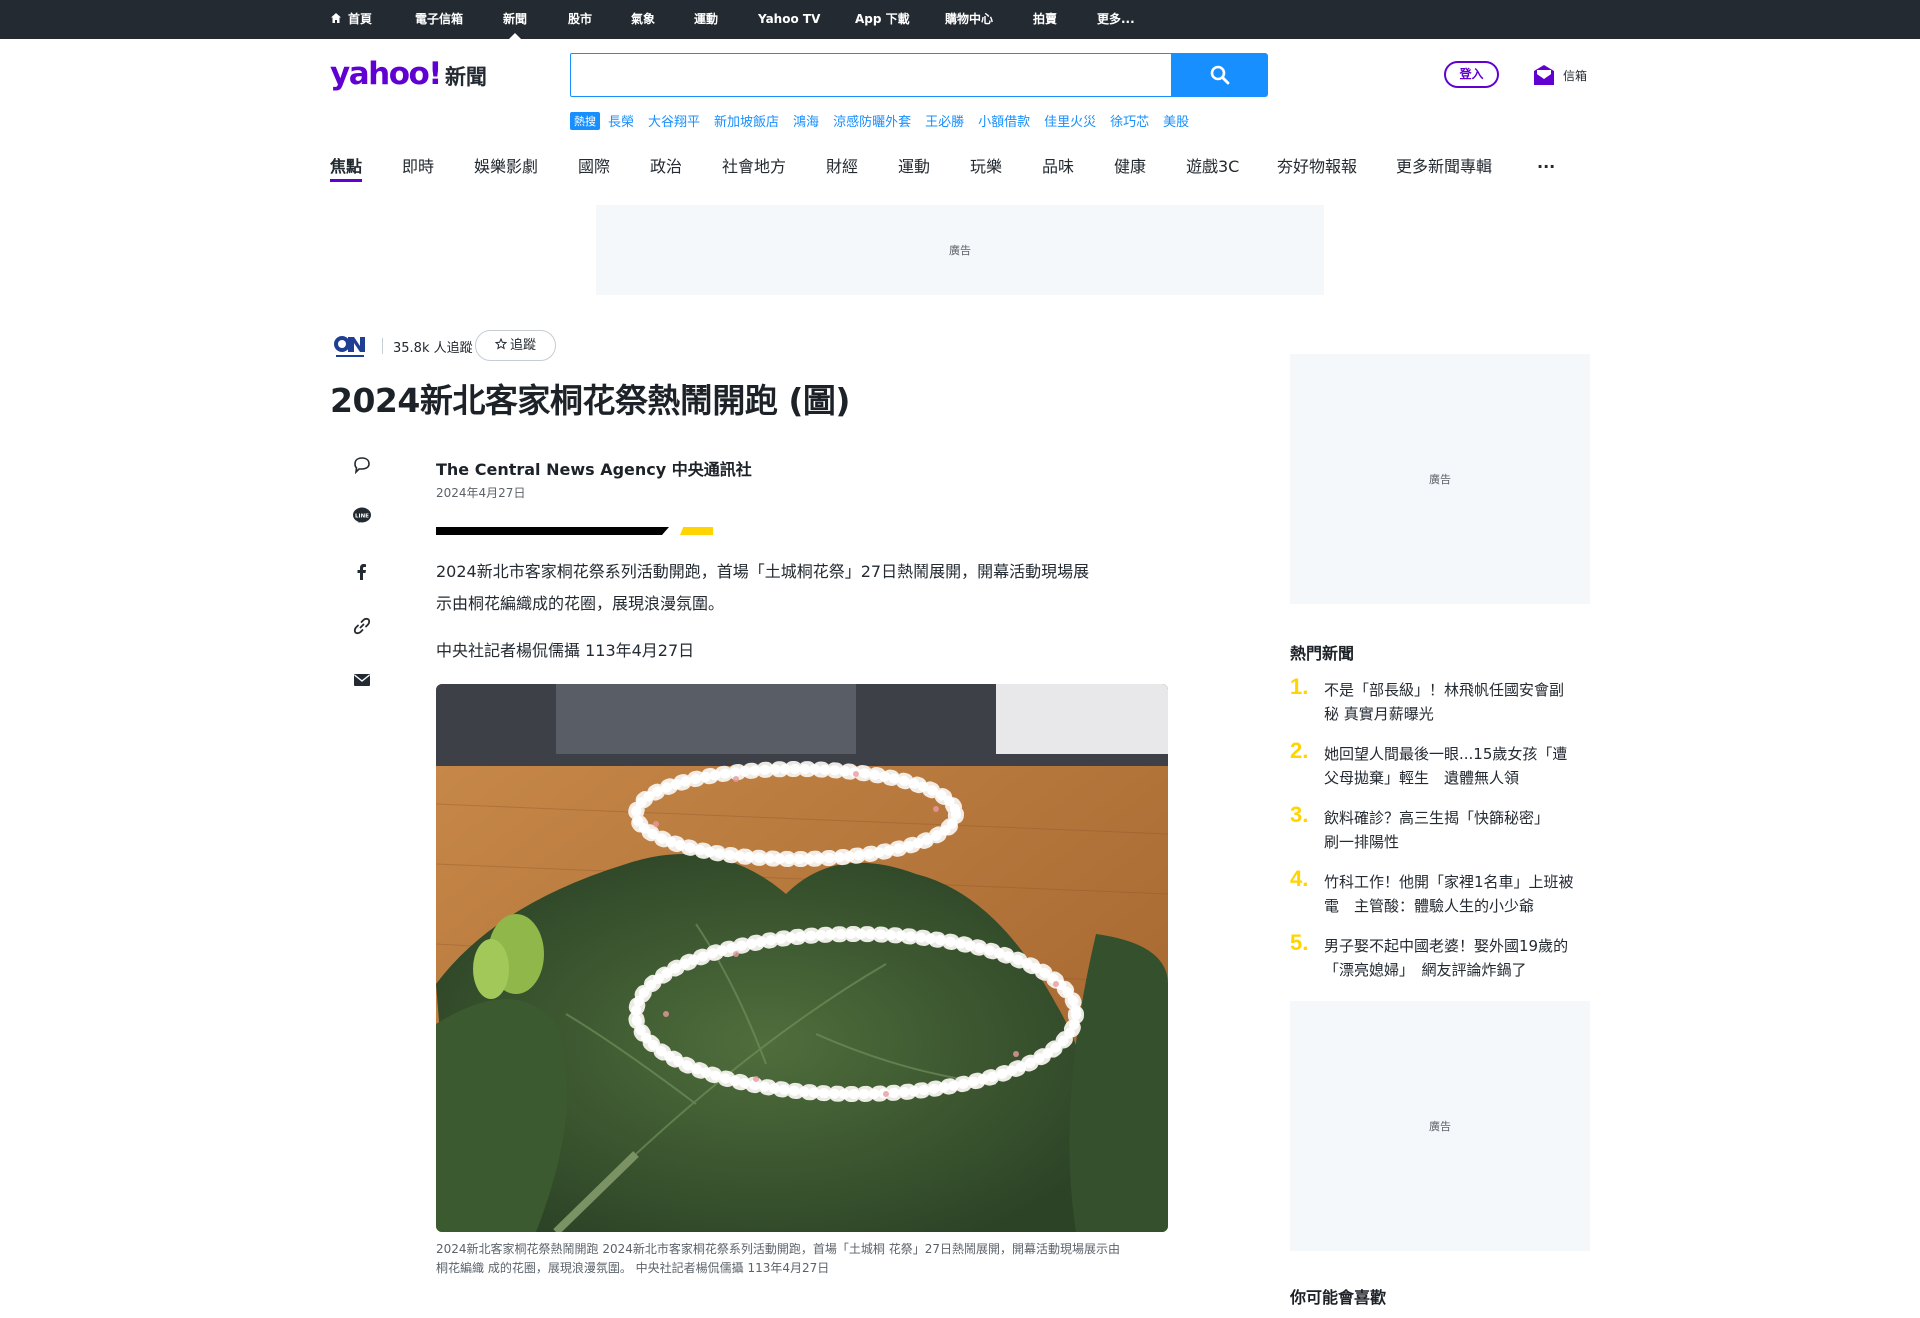  I want to click on mail-link: 信箱, so click(1559, 75).